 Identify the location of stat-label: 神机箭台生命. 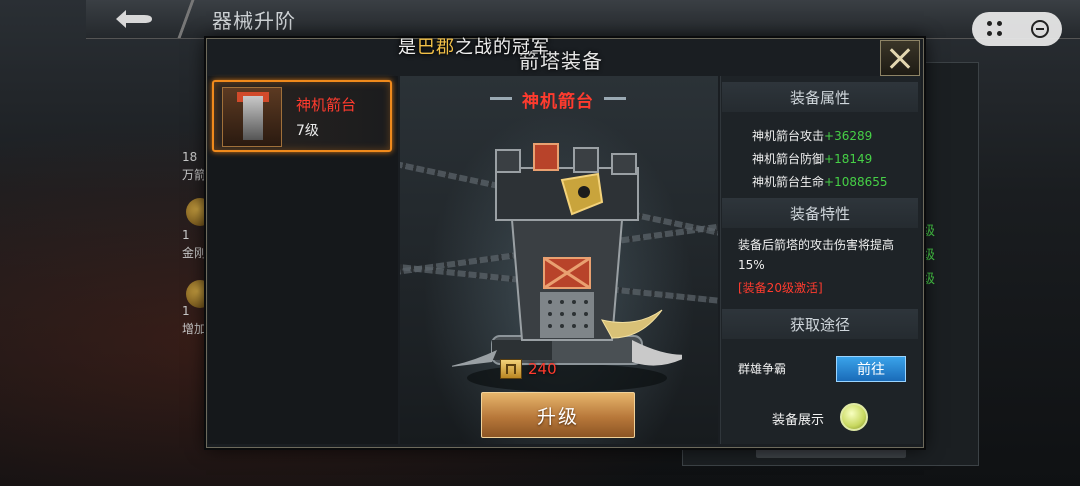
(788, 182).